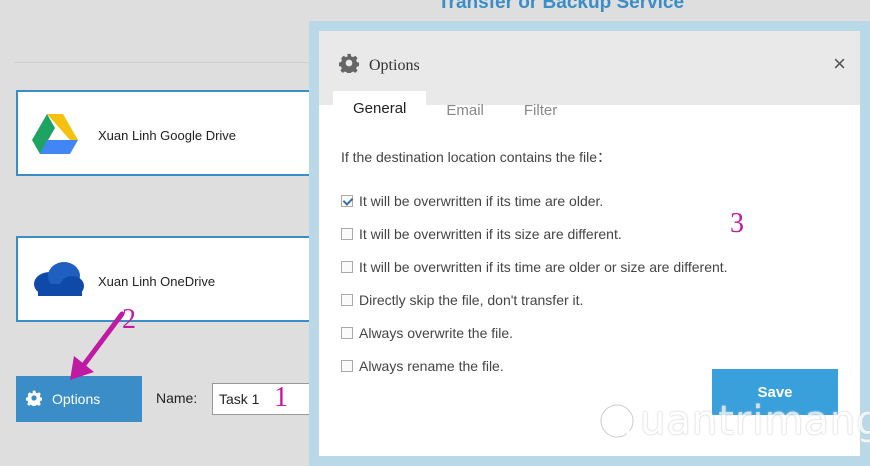 The image size is (870, 466). What do you see at coordinates (394, 65) in the screenshot?
I see `dialog-title: Options` at bounding box center [394, 65].